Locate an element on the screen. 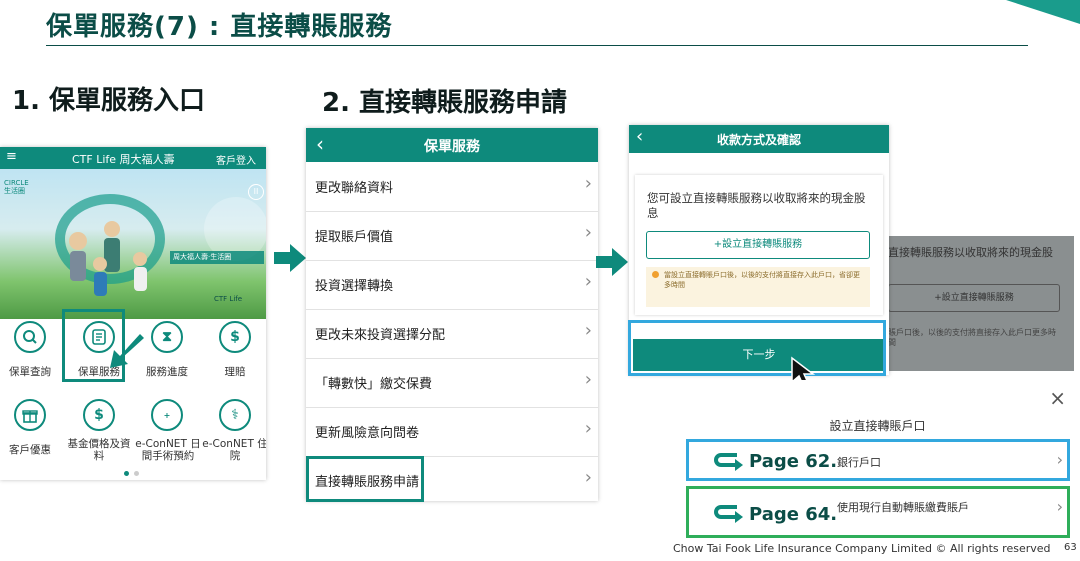 The height and width of the screenshot is (561, 1080). option-existing-autopay: Page 64. 使用現行自動轉賬繳費賬戶 › is located at coordinates (878, 512).